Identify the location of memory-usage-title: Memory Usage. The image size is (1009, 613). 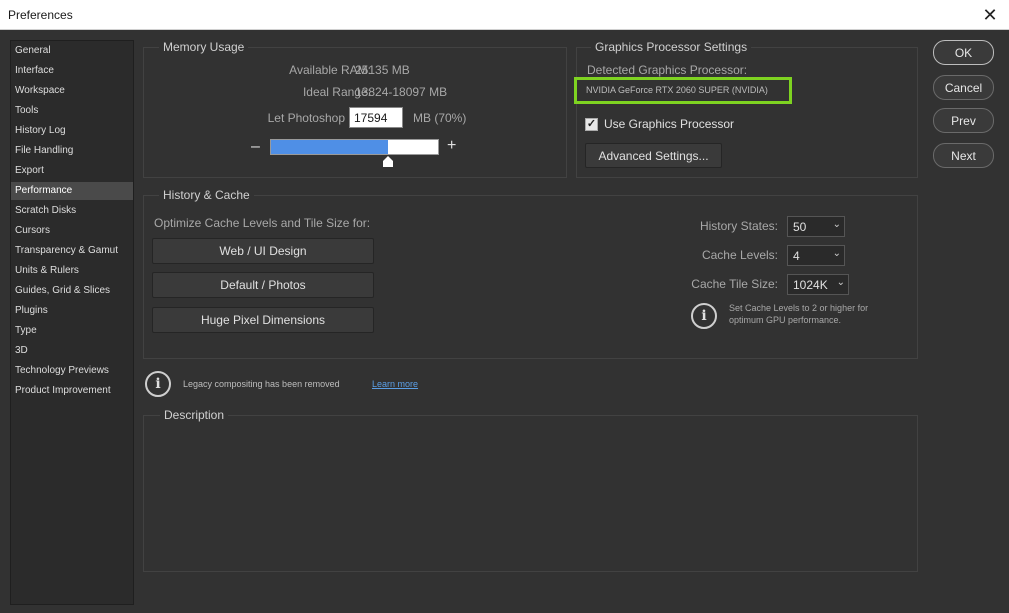
(204, 47).